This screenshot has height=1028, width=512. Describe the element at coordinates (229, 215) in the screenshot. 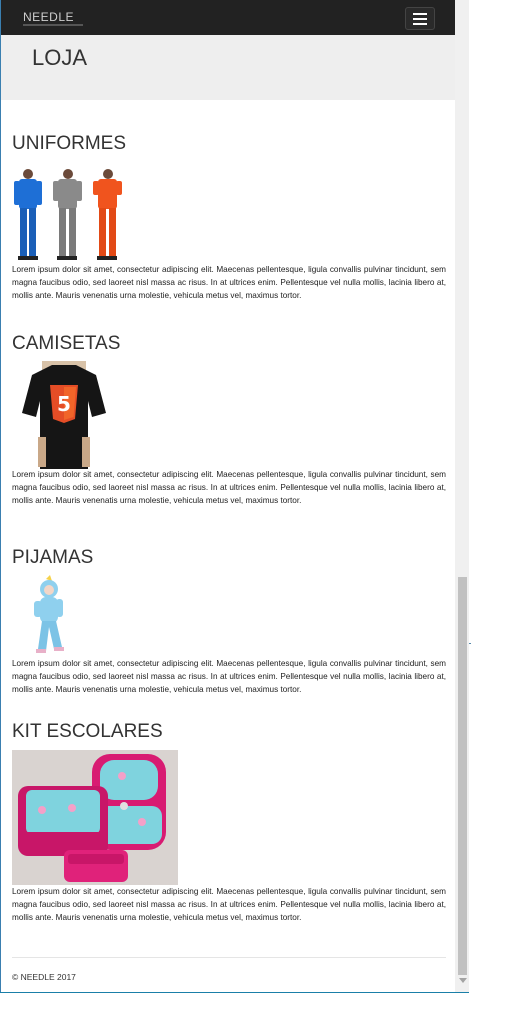

I see `uniforms-image` at that location.